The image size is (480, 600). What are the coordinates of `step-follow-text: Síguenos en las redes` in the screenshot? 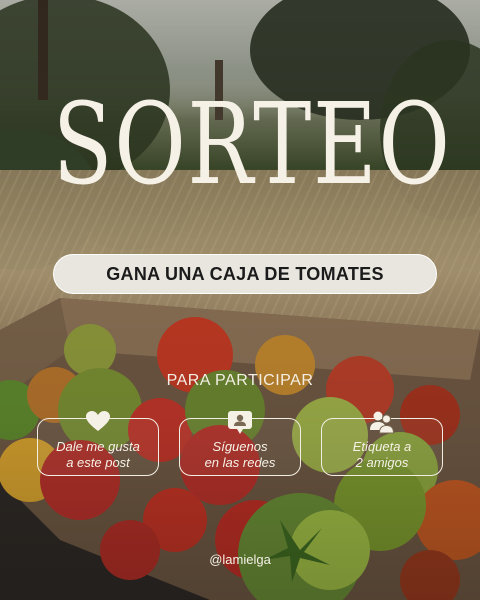 It's located at (240, 455).